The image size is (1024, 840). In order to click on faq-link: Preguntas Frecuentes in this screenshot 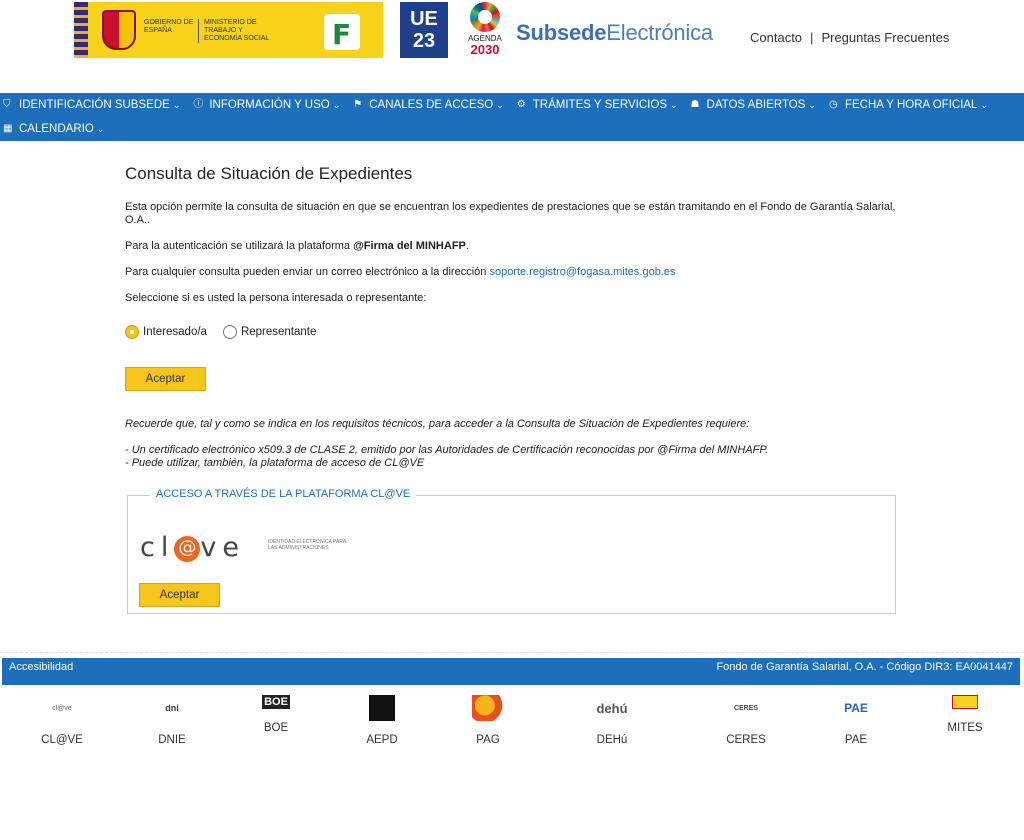, I will do `click(885, 37)`.